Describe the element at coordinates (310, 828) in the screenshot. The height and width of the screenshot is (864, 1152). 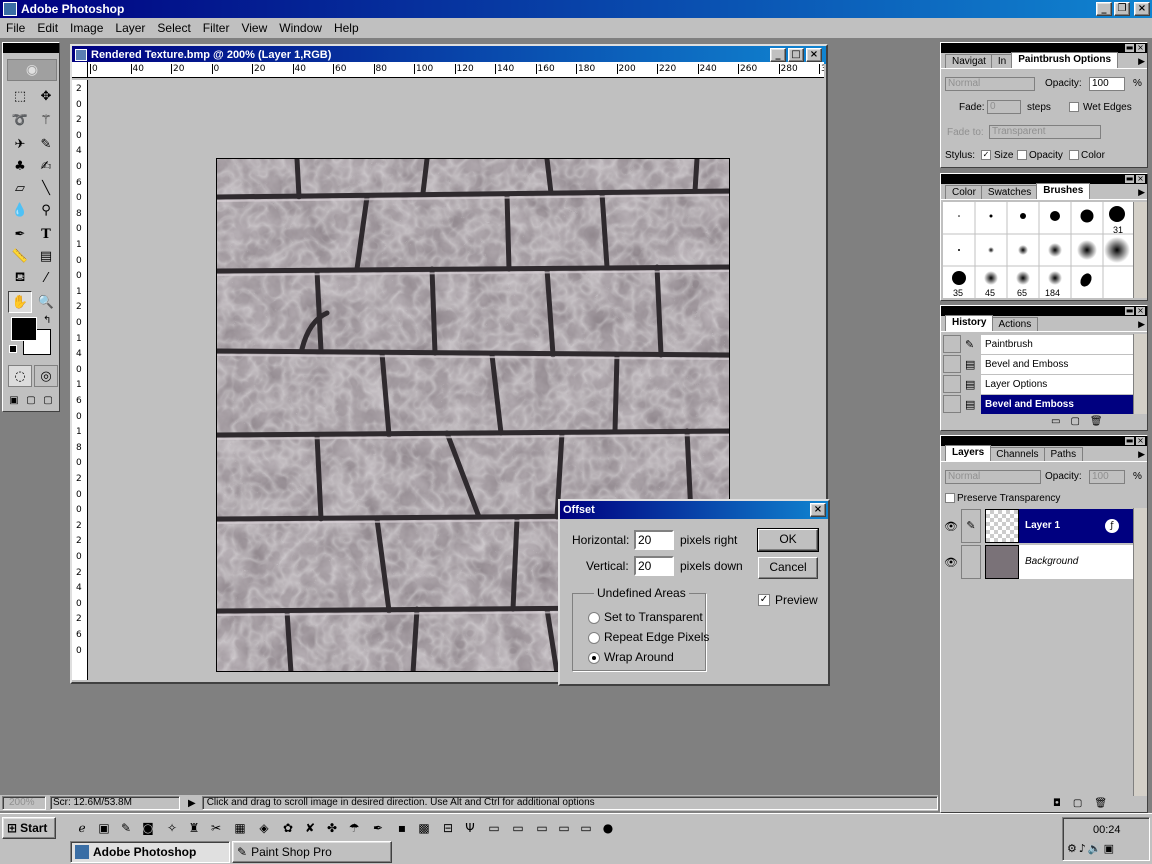
I see `app-launch-icon: ✘` at that location.